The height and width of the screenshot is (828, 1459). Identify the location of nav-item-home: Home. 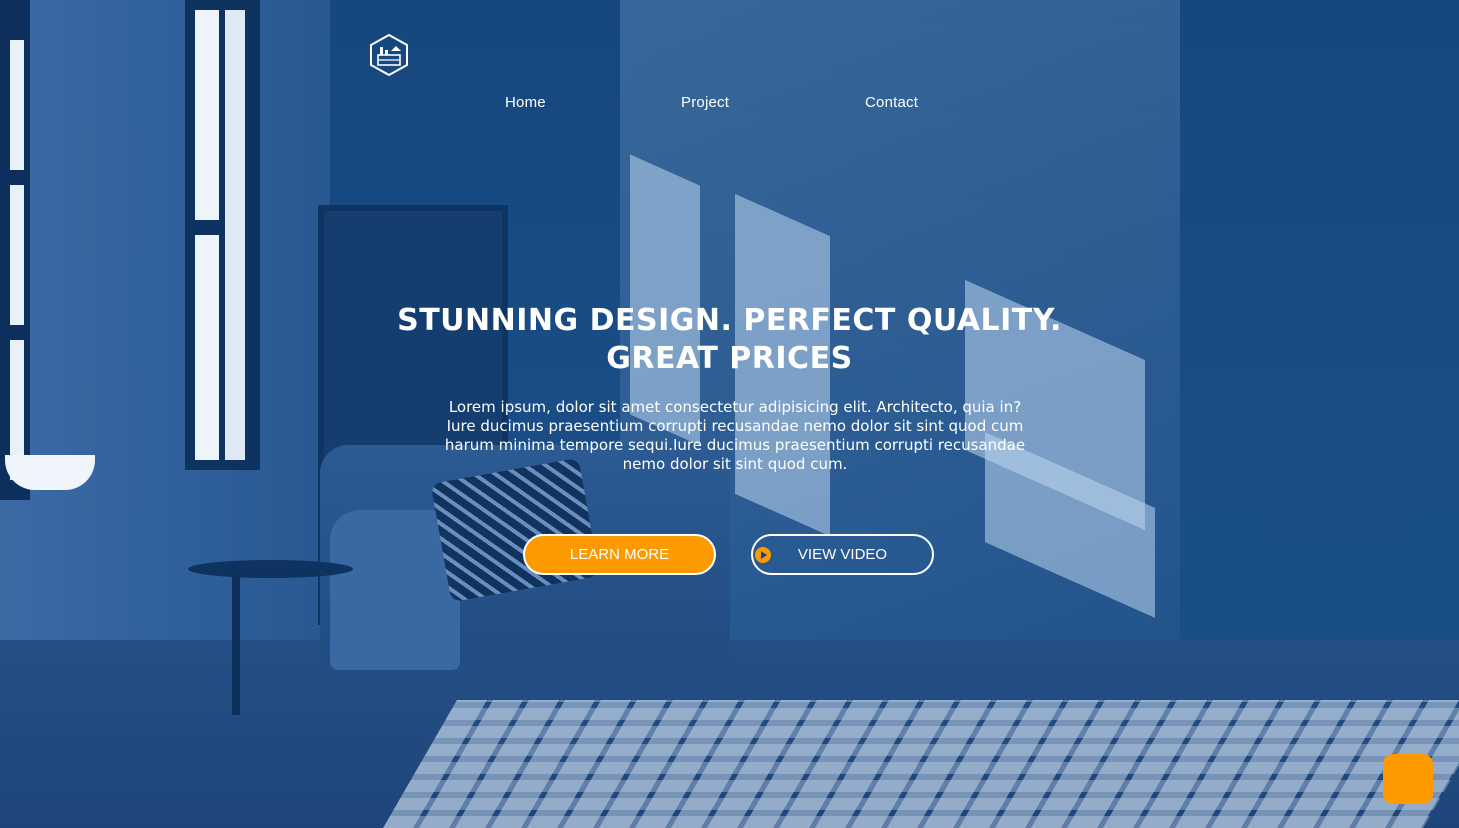
(525, 102).